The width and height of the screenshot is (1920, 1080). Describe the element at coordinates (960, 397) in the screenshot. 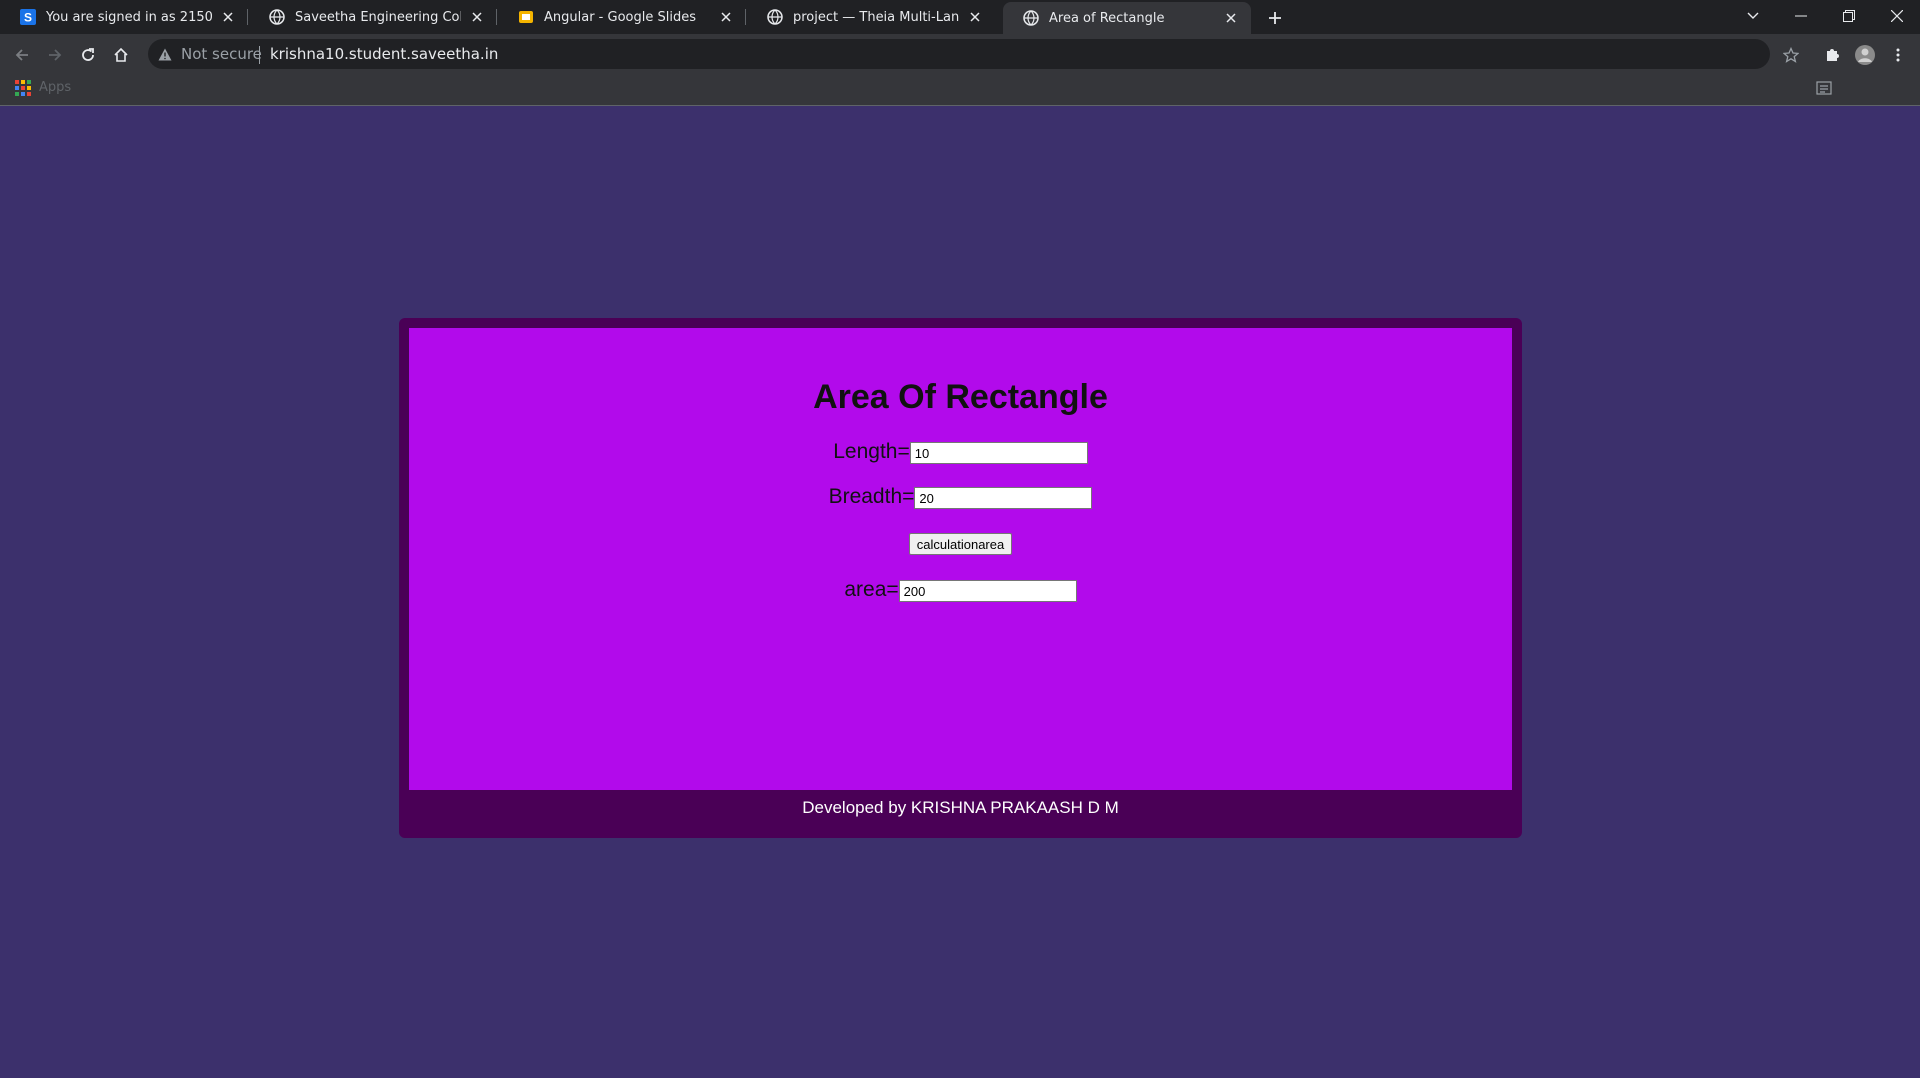

I see `page-title: Area Of Rectangle` at that location.